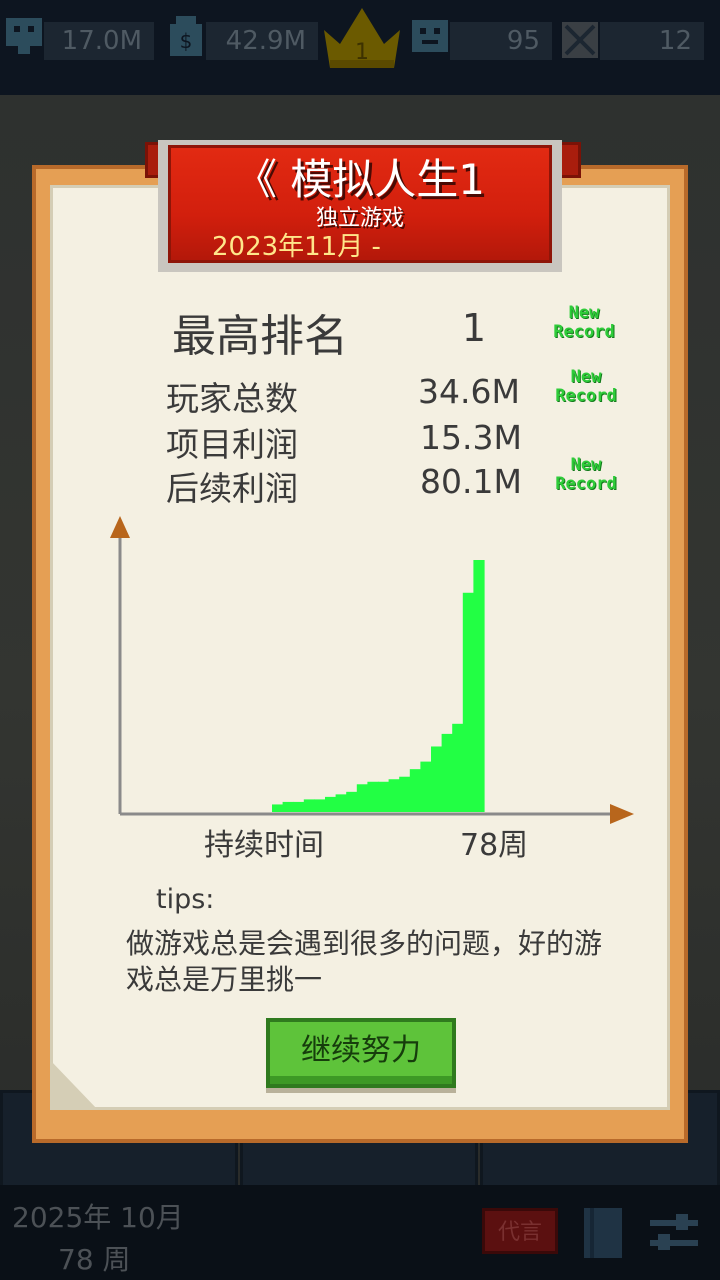  I want to click on current-date: 2025年 10月, so click(98, 1217).